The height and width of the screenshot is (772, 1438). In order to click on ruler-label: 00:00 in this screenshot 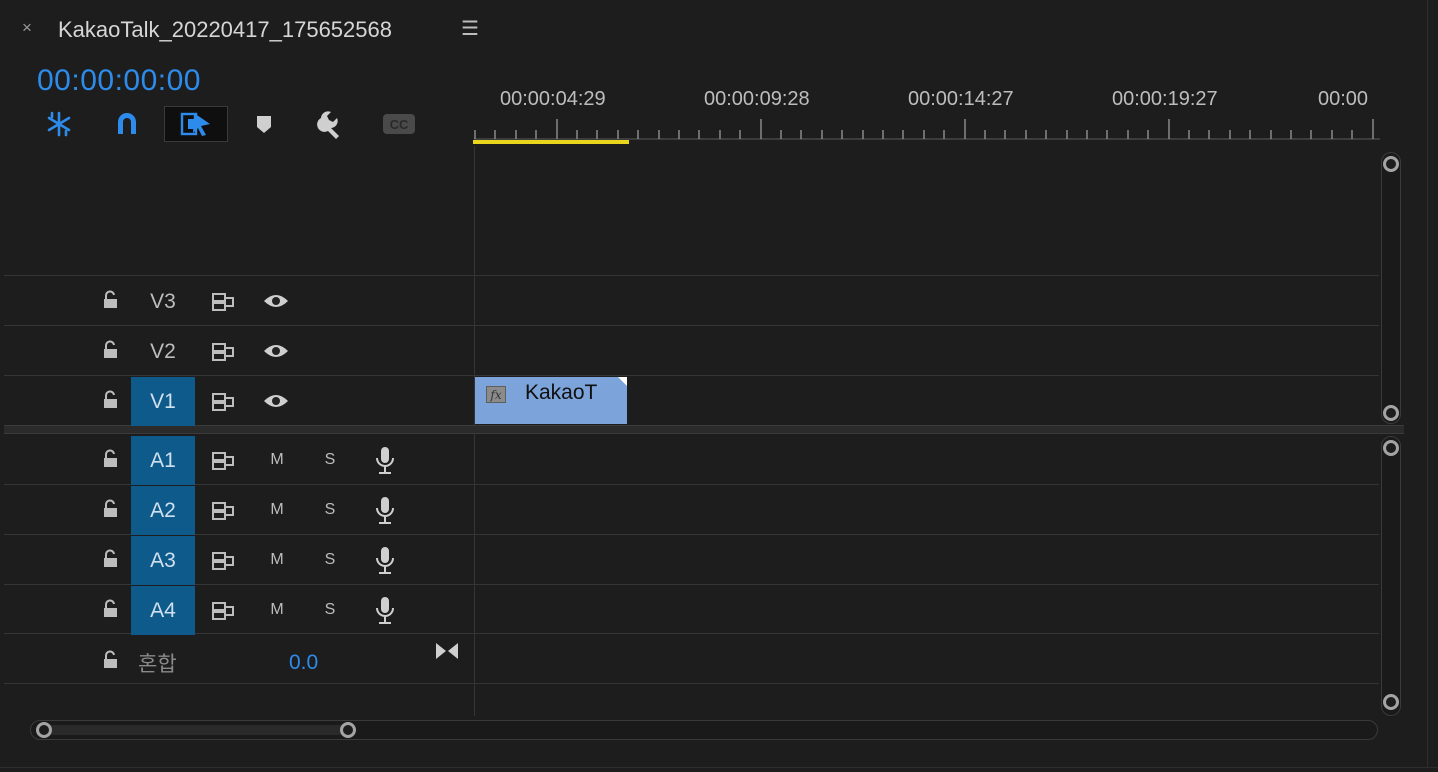, I will do `click(1343, 99)`.